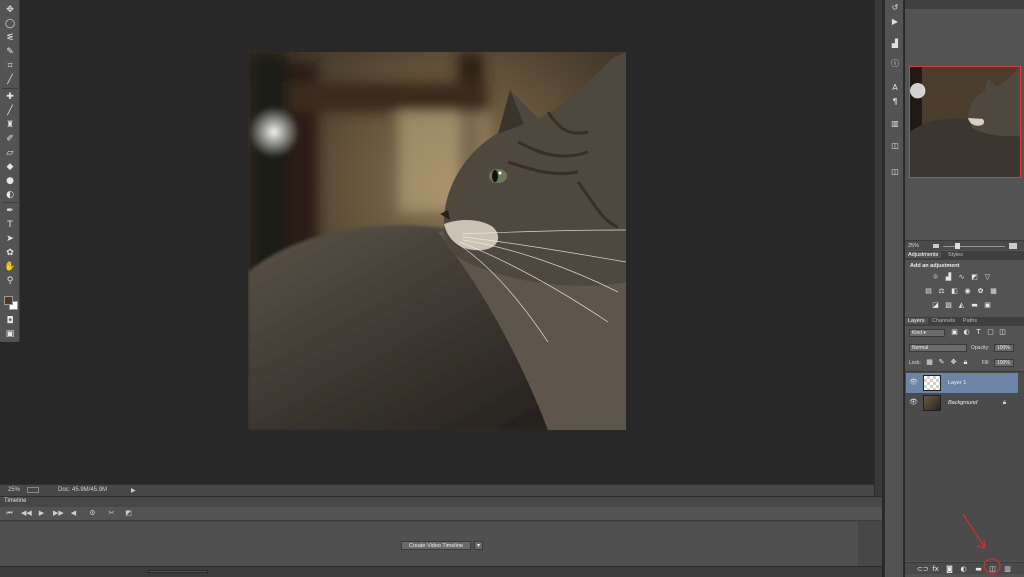 The image size is (1024, 577). What do you see at coordinates (10, 181) in the screenshot?
I see `blur-tool-icon: ●` at bounding box center [10, 181].